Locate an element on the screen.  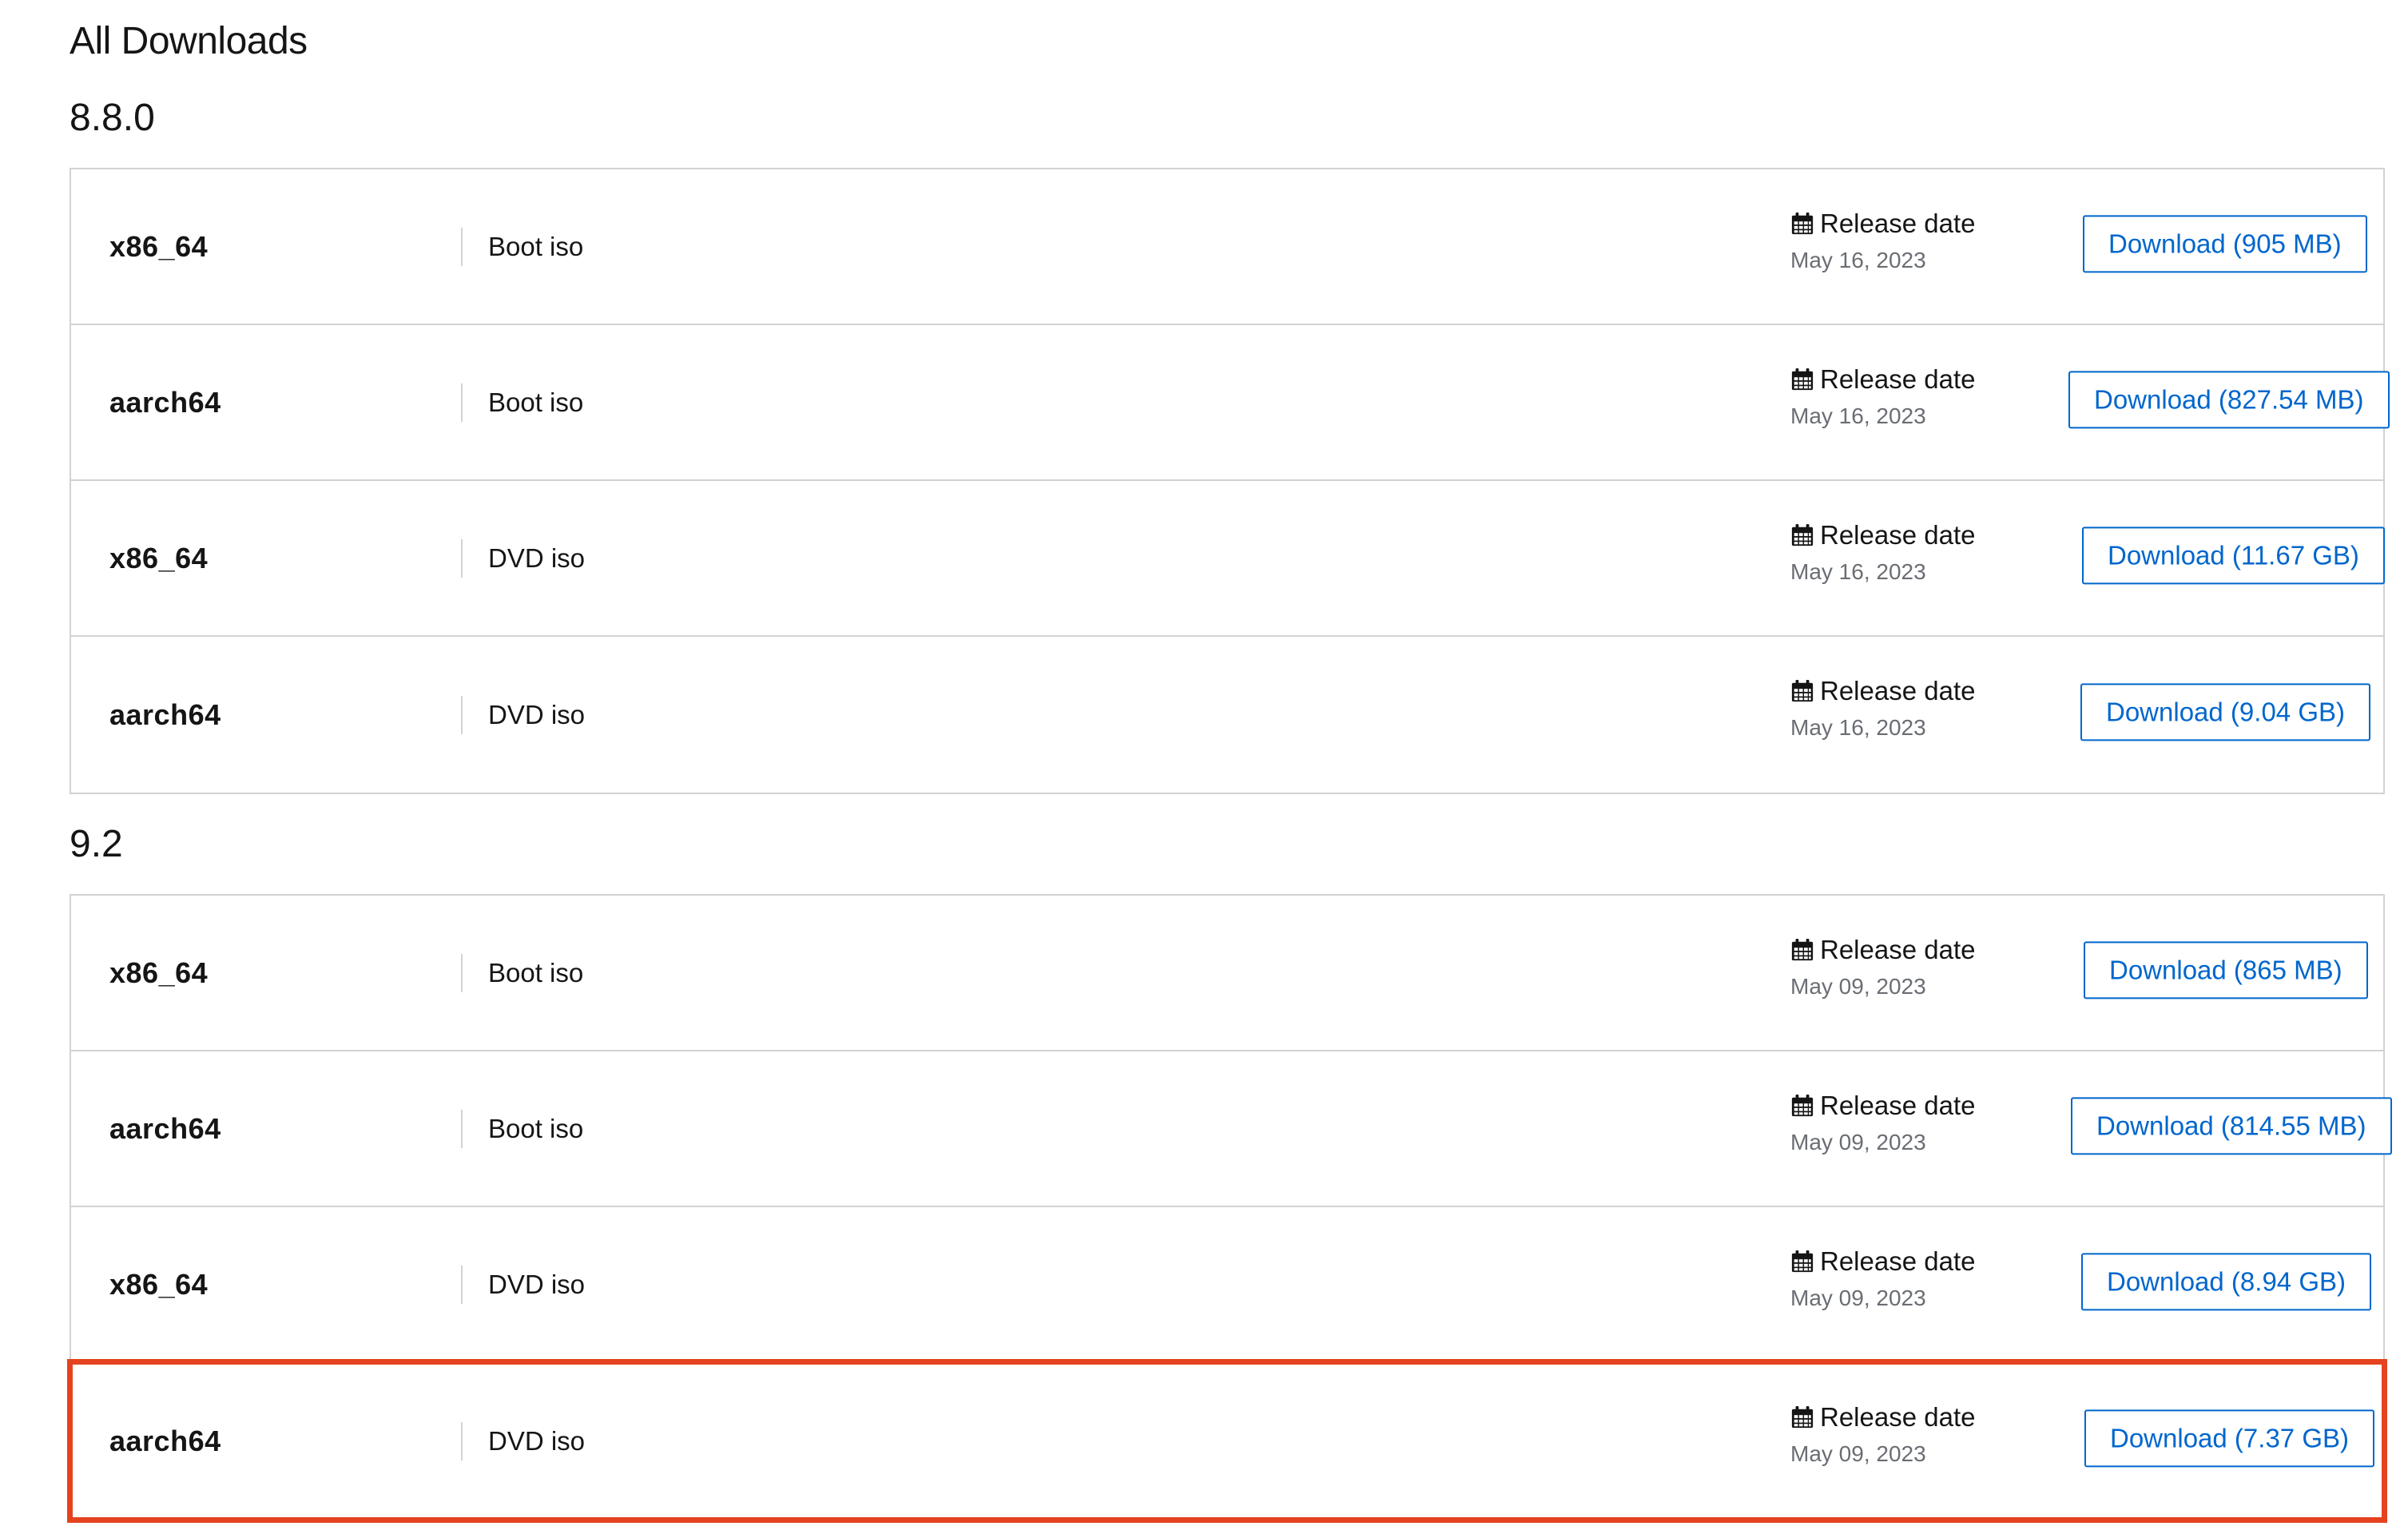
download-button: Download (814.55 MB) is located at coordinates (2232, 1125).